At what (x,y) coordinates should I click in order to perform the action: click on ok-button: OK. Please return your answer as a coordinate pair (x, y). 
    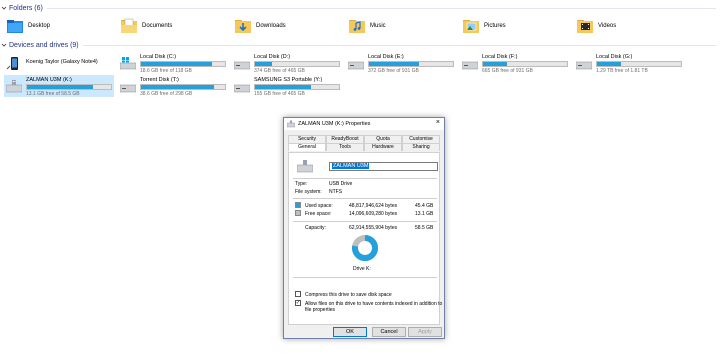
    Looking at the image, I should click on (350, 332).